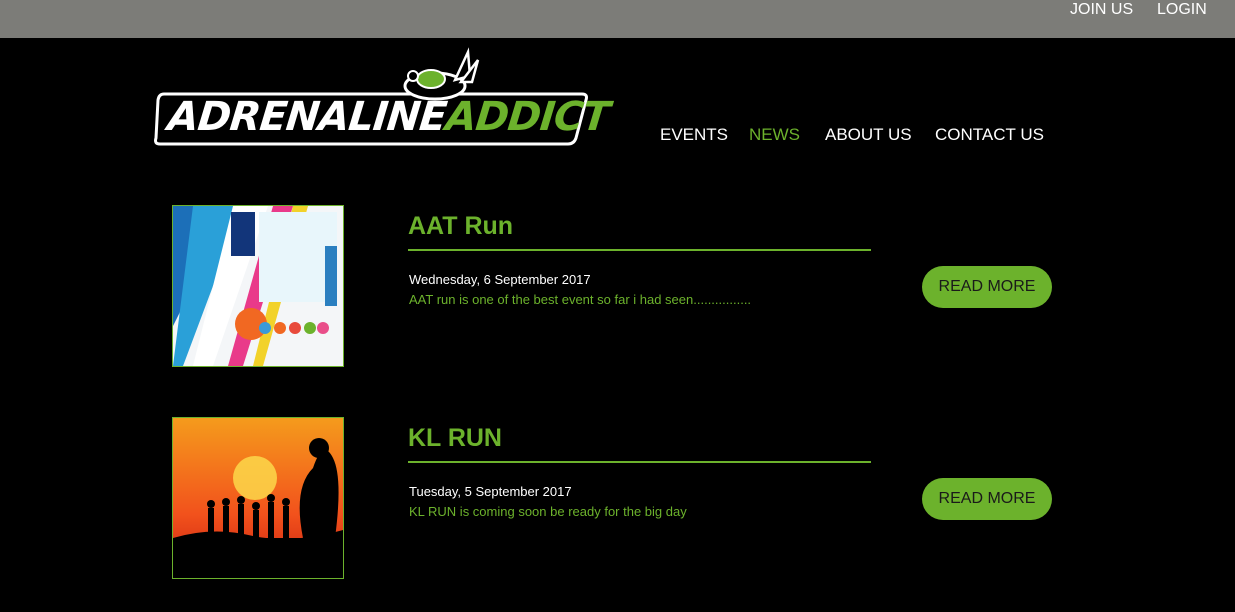 The image size is (1235, 612). I want to click on login-link: LOGIN, so click(1182, 10).